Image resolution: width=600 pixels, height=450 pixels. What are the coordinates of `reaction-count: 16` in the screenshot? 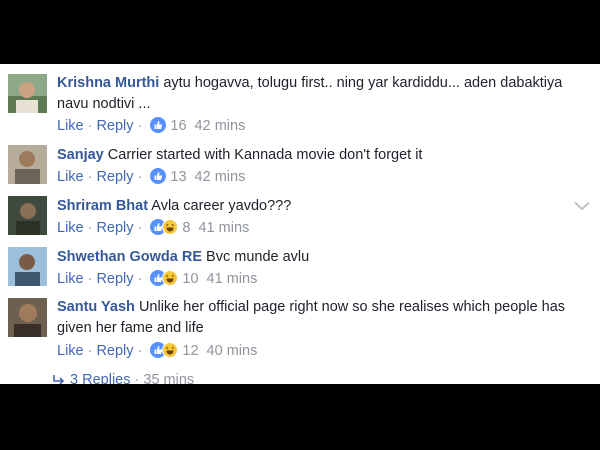 It's located at (178, 126).